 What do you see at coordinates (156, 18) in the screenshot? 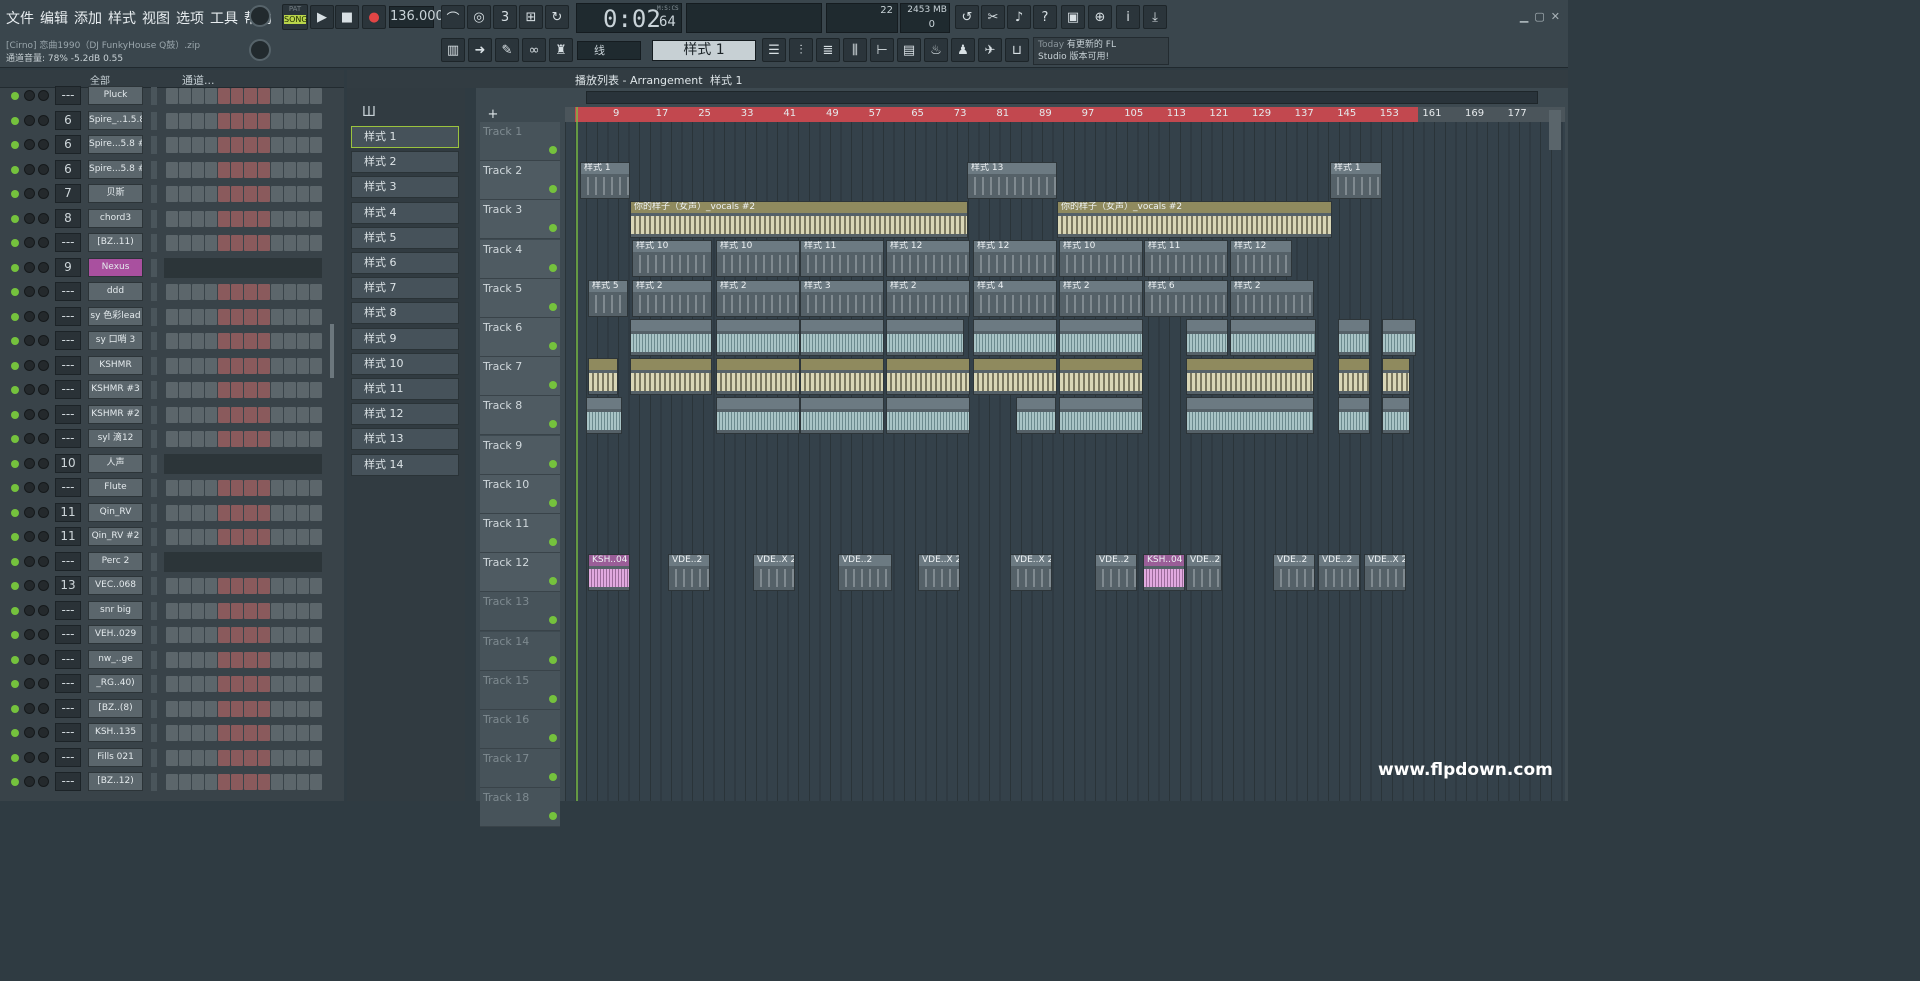
I see `menu-view: 视图` at bounding box center [156, 18].